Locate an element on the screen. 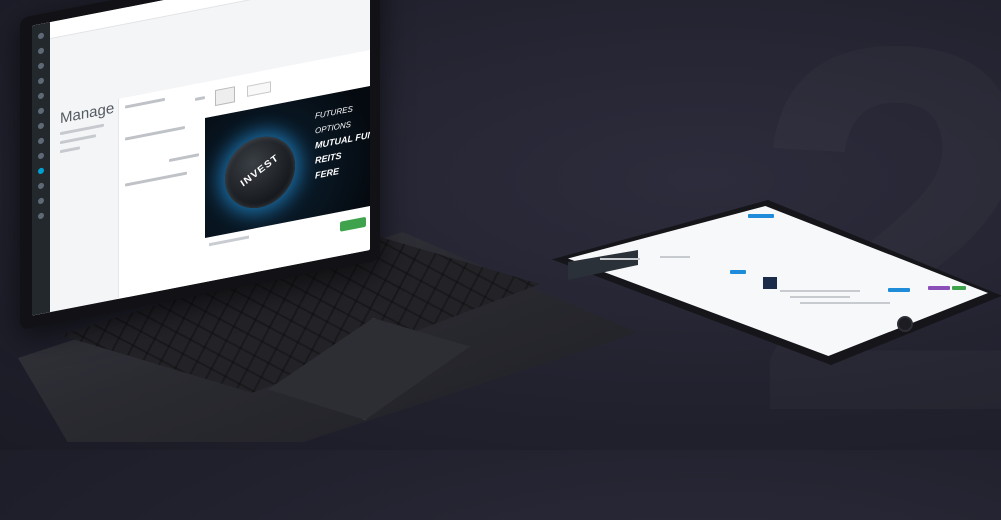  knob-label: INVEST is located at coordinates (260, 171).